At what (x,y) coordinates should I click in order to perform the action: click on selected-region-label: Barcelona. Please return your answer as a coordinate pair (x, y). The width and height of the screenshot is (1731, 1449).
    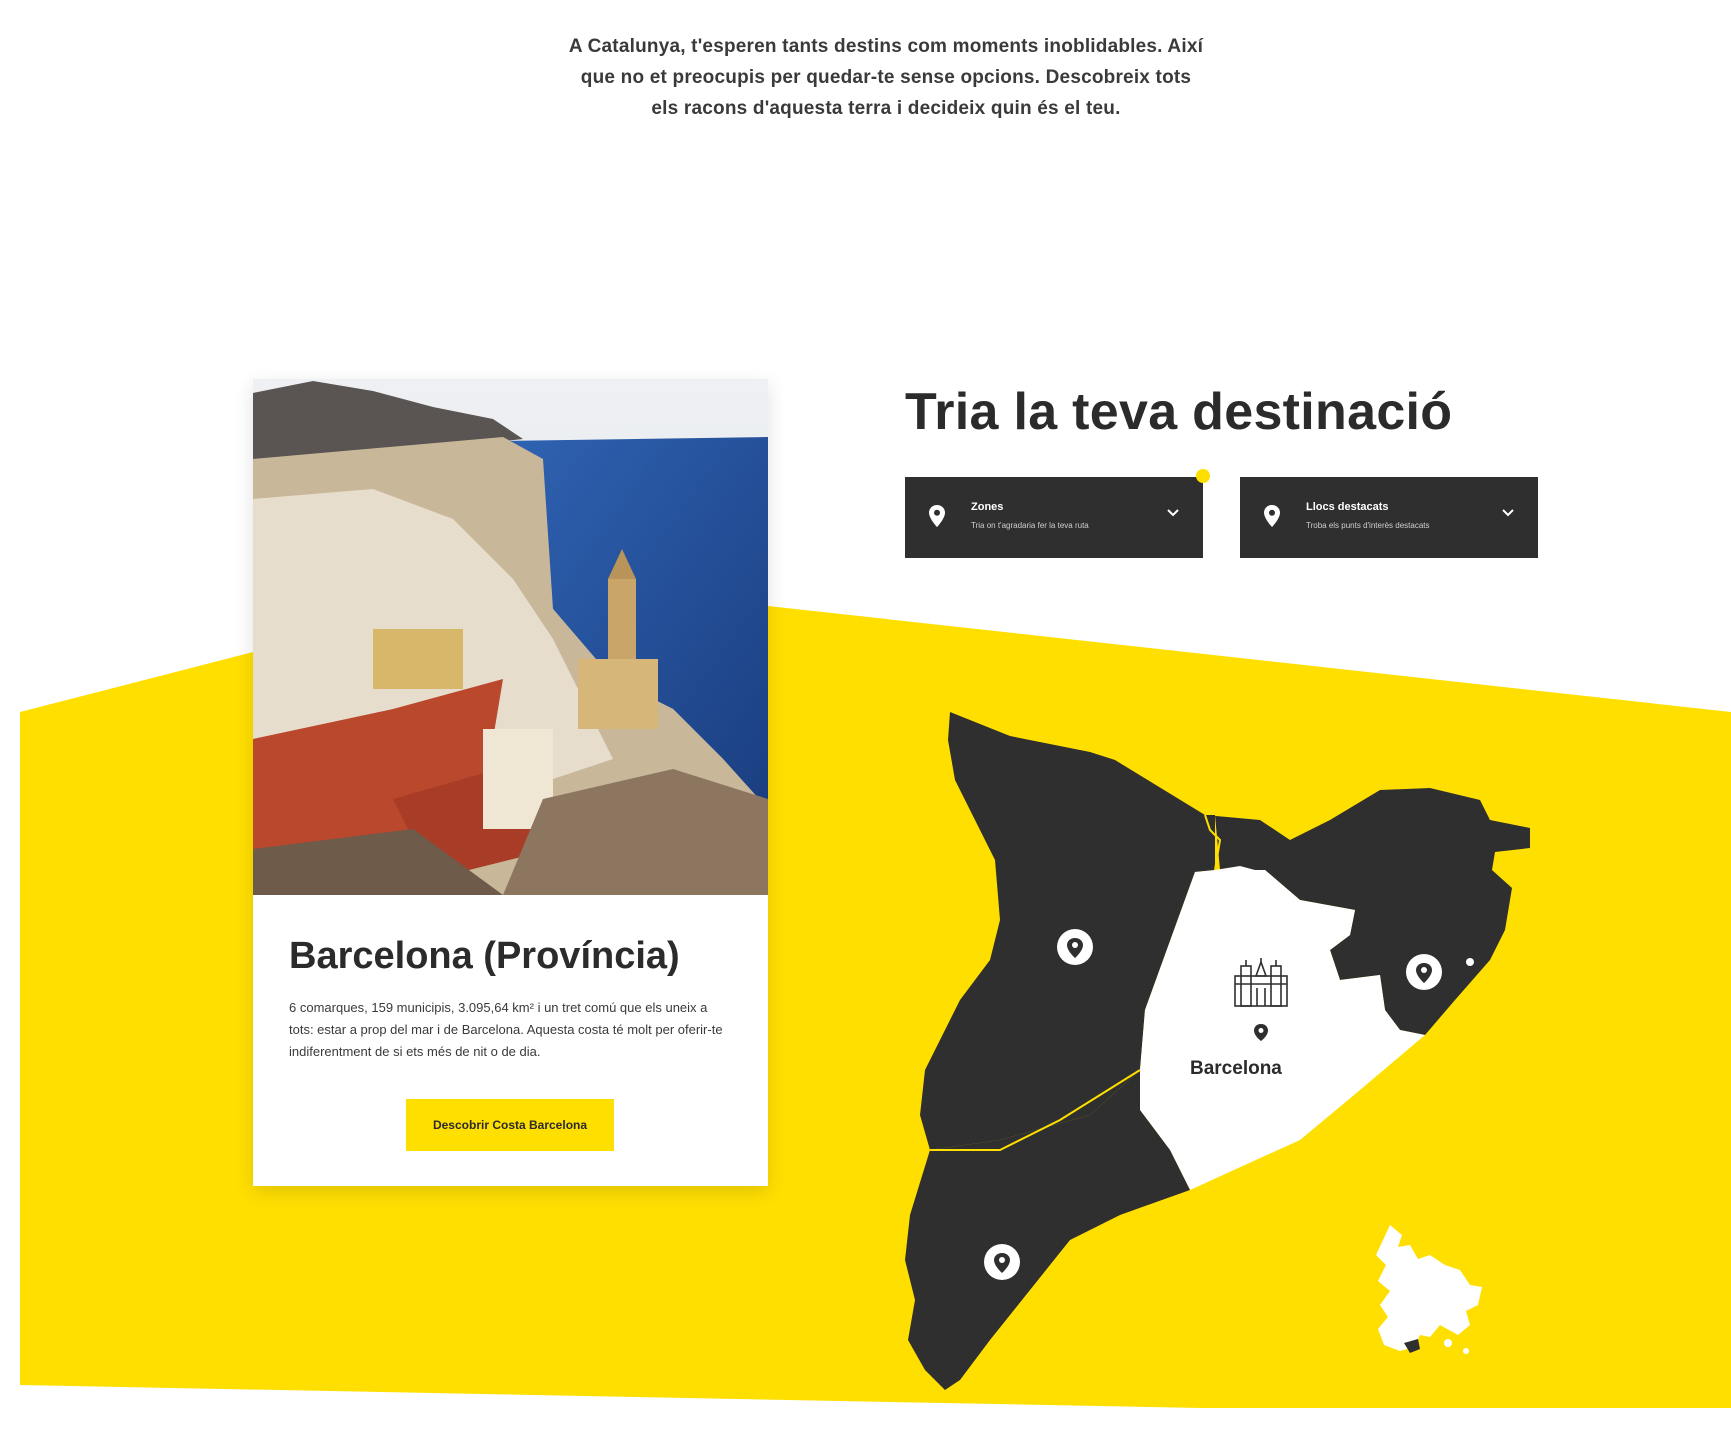
    Looking at the image, I should click on (1236, 1068).